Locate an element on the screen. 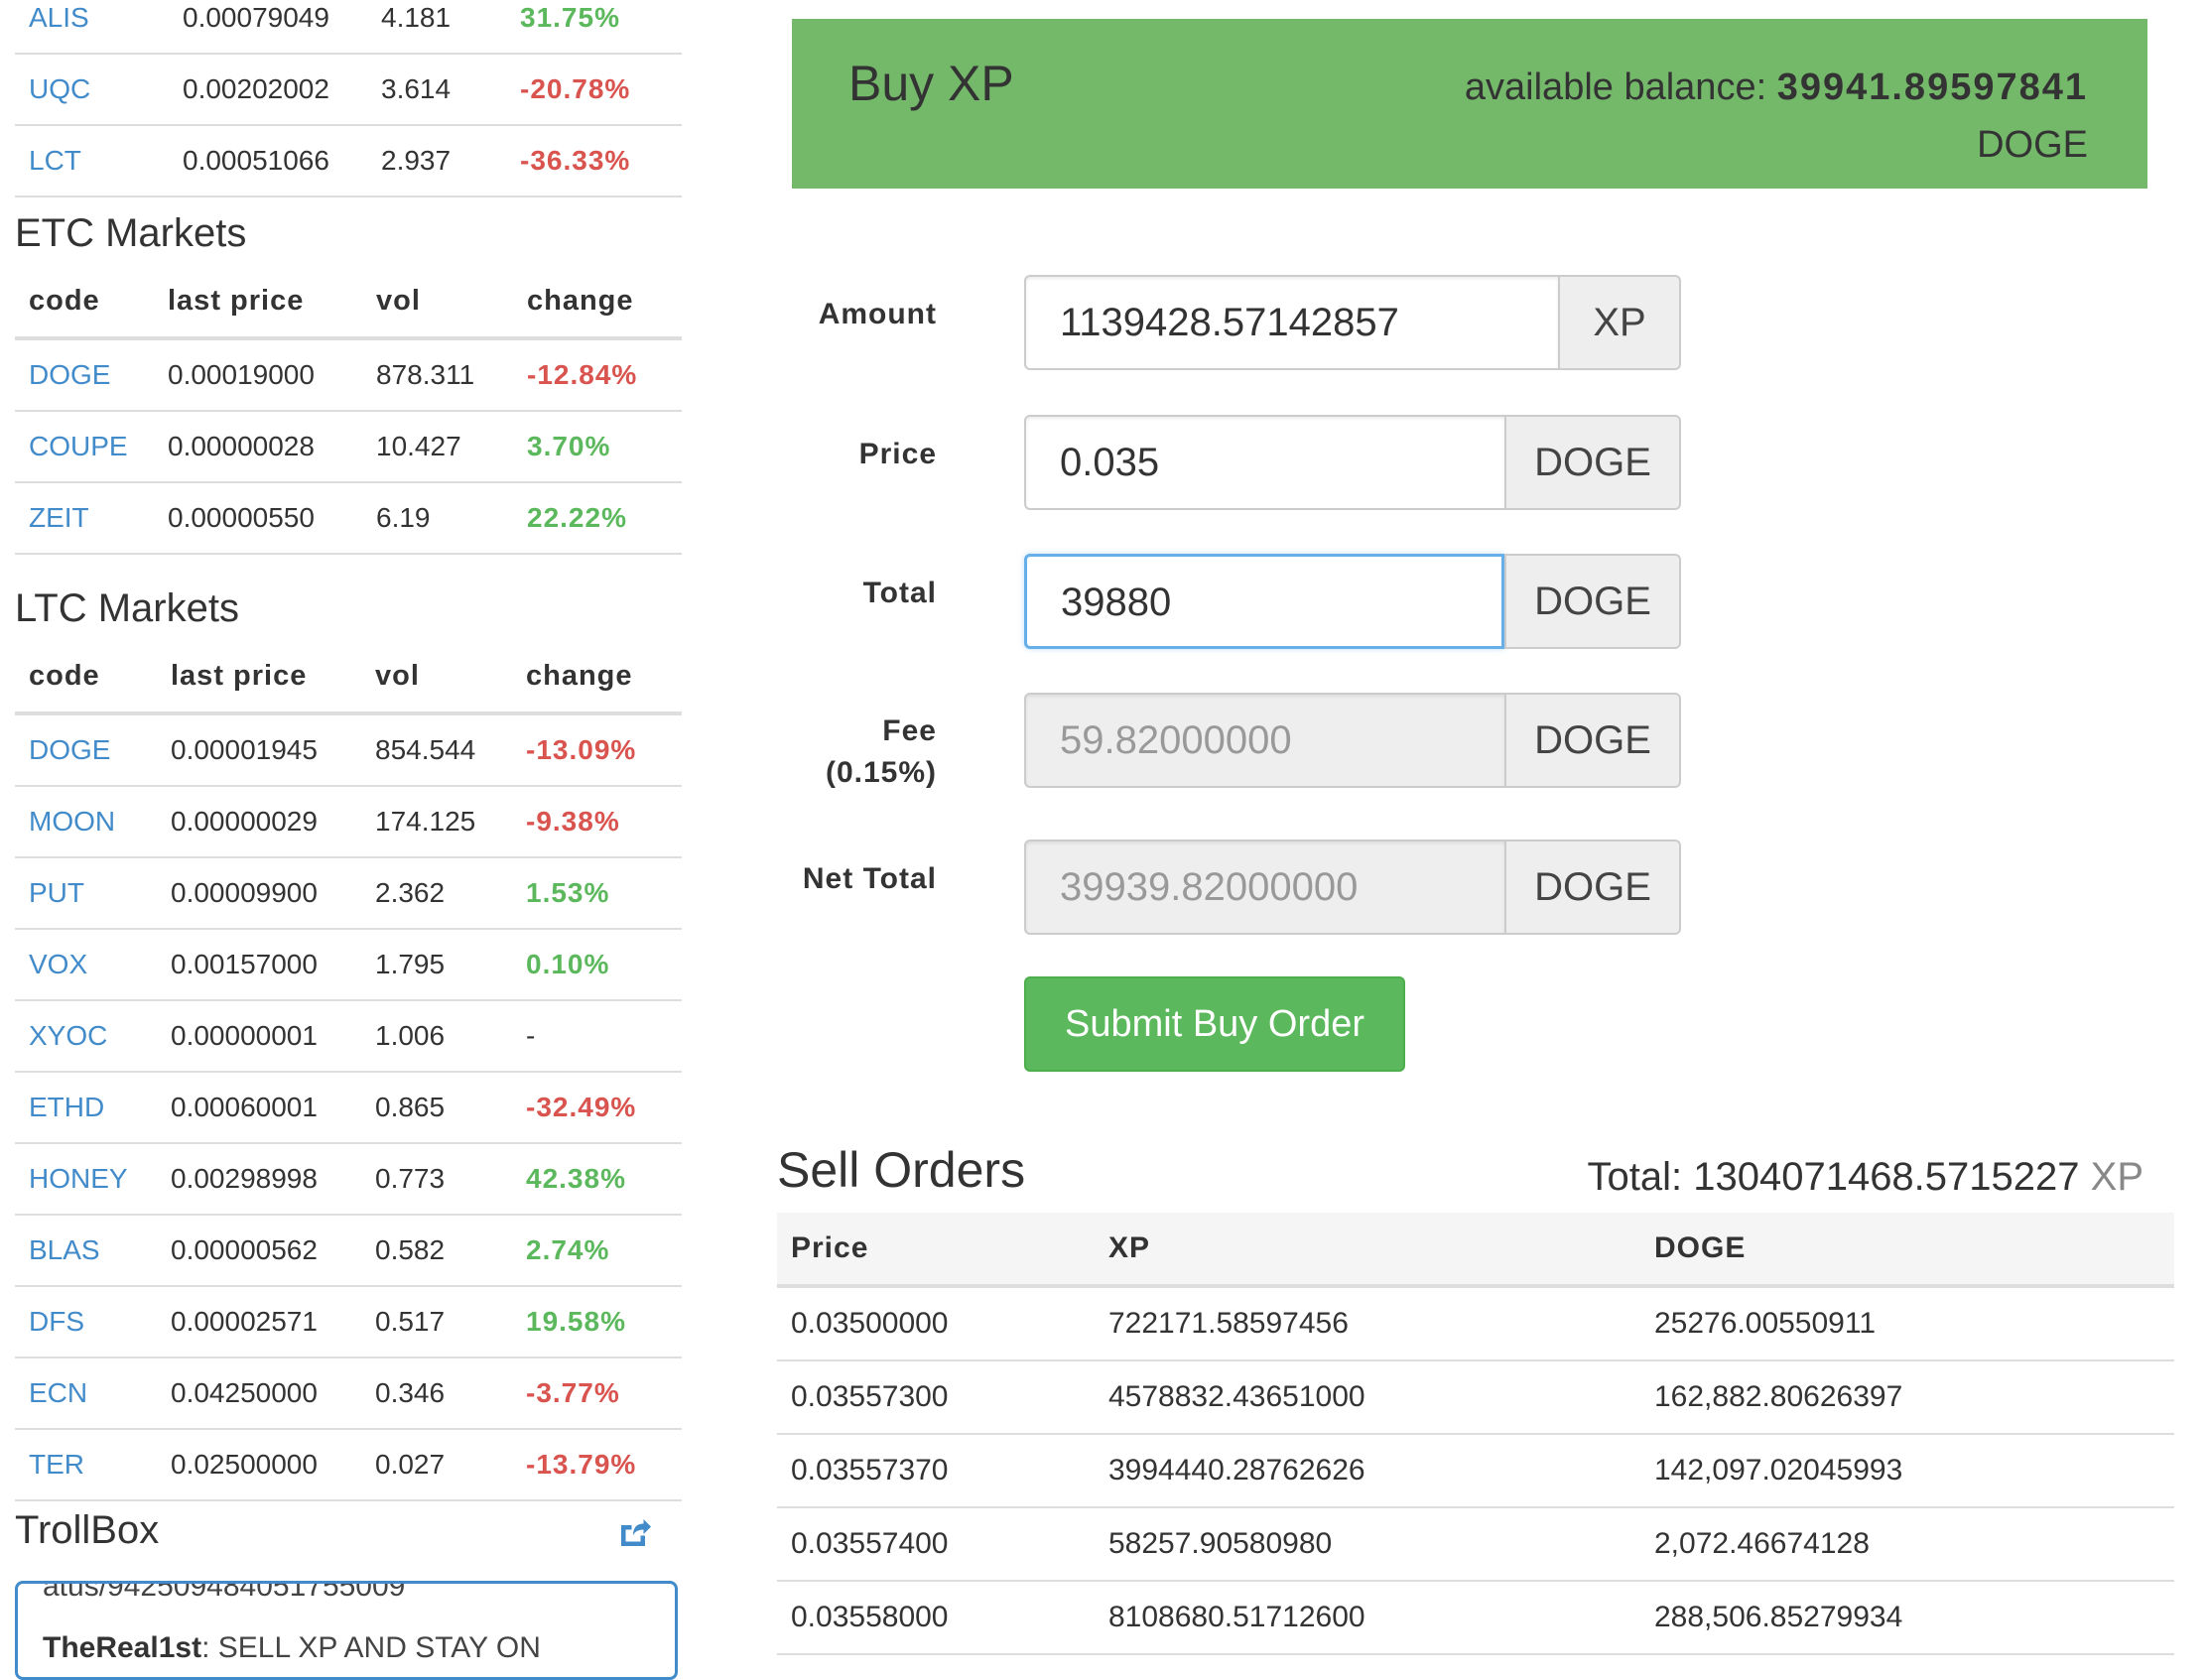 This screenshot has width=2207, height=1680. sell-order-doge: 2,072.46674128 is located at coordinates (1907, 1544).